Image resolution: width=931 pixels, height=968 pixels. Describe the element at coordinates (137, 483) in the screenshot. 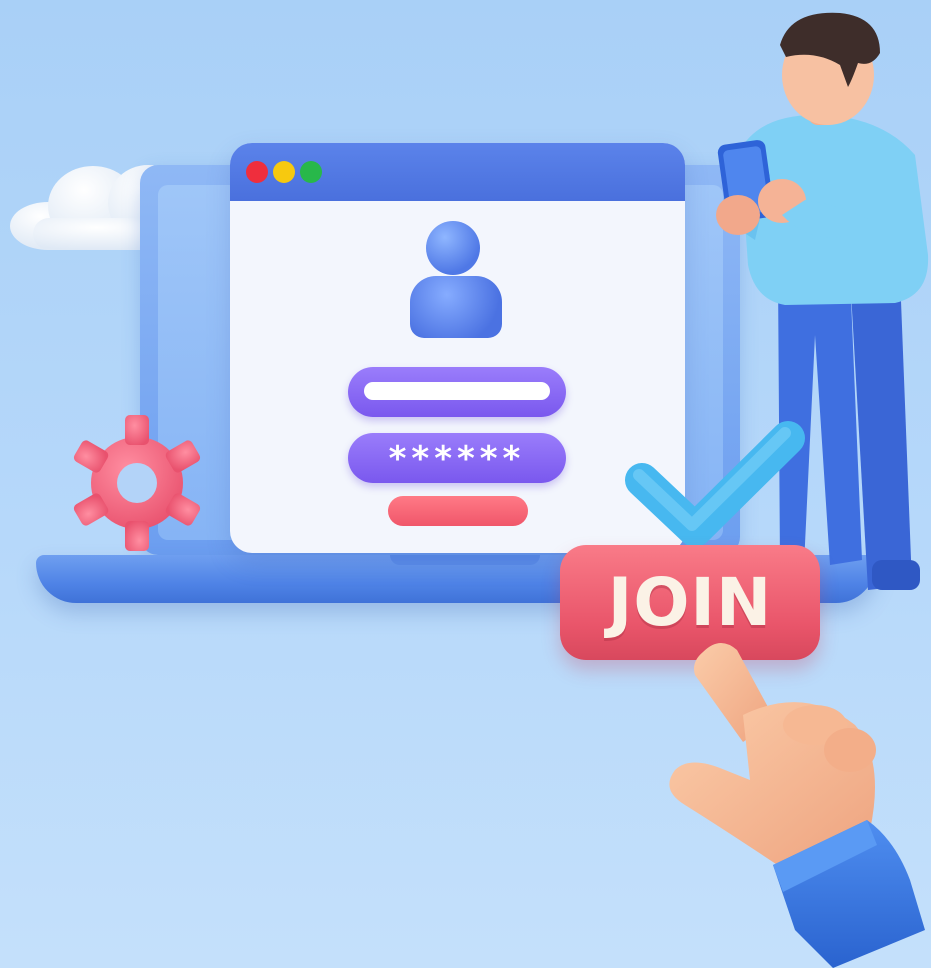

I see `gear-icon` at that location.